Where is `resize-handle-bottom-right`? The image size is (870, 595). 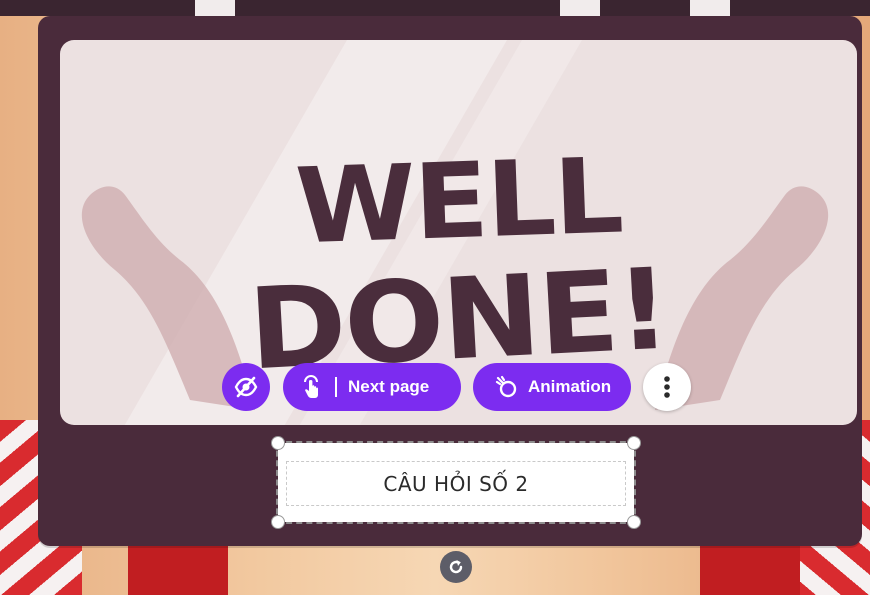
resize-handle-bottom-right is located at coordinates (634, 522).